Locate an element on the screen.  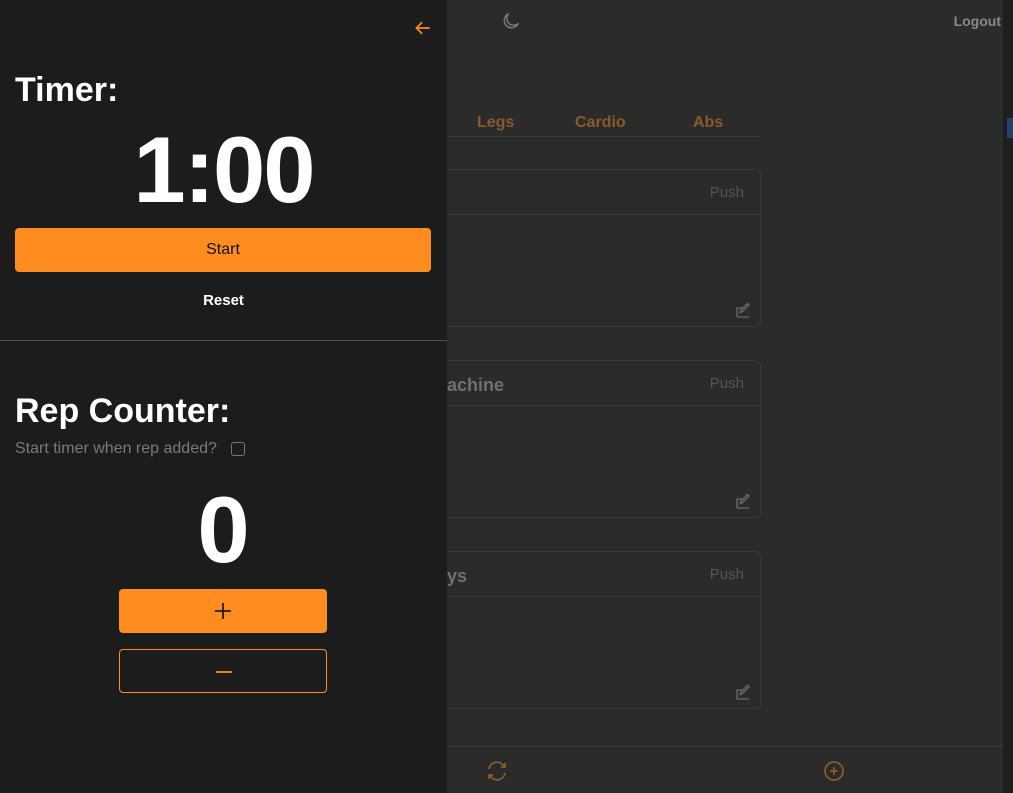
start-button: Start is located at coordinates (223, 250).